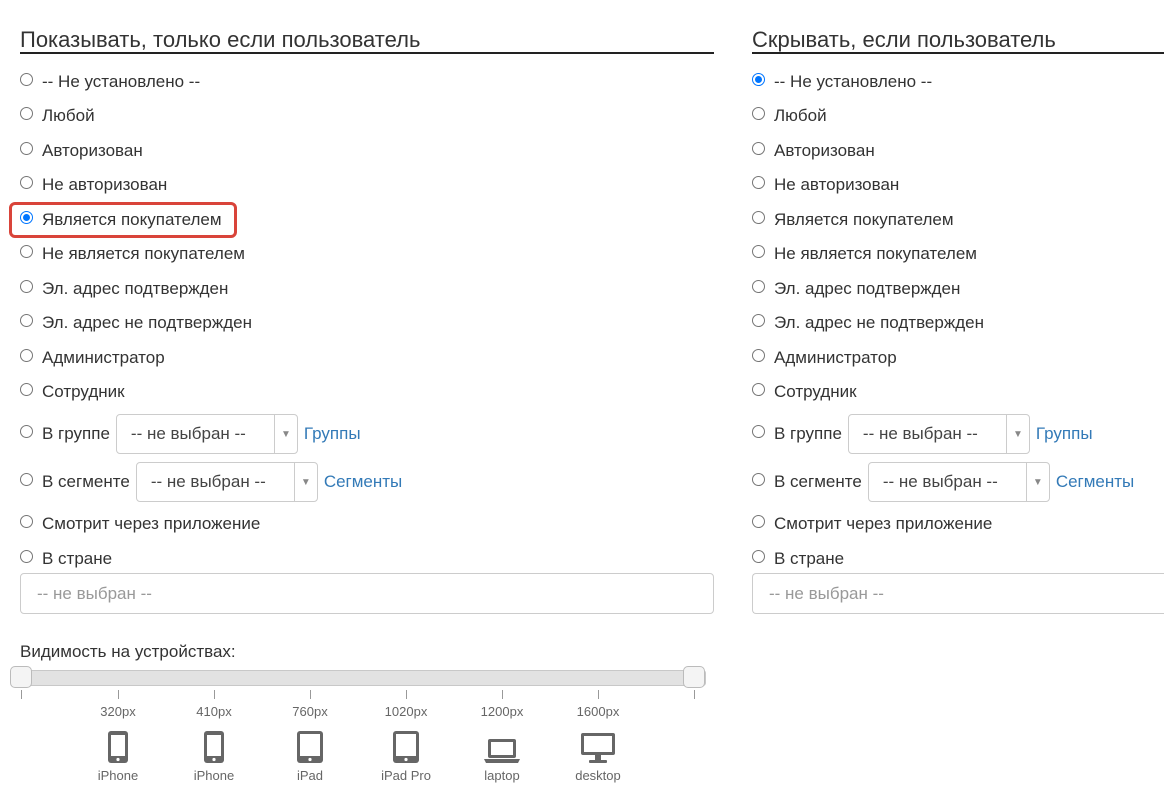 The width and height of the screenshot is (1164, 789). Describe the element at coordinates (875, 253) in the screenshot. I see `radio-label: Не является покупателем` at that location.